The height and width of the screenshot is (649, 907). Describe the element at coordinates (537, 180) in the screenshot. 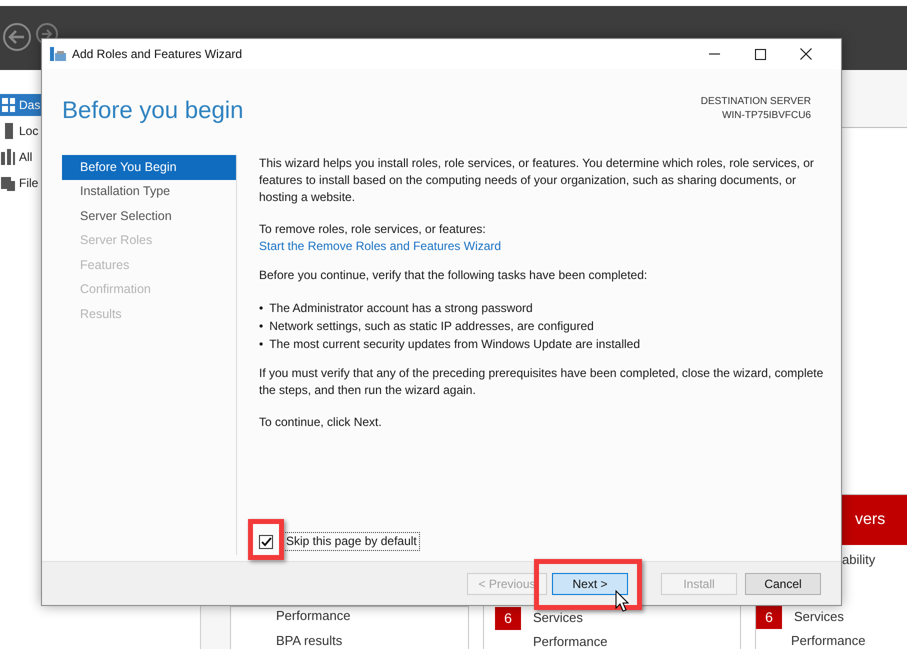

I see `body-text: This wizard helps you install roles, role services, or features. You determine which roles, role services, or features to install based on the computing needs of your organization, such as sharing documents, or hosting a website.` at that location.